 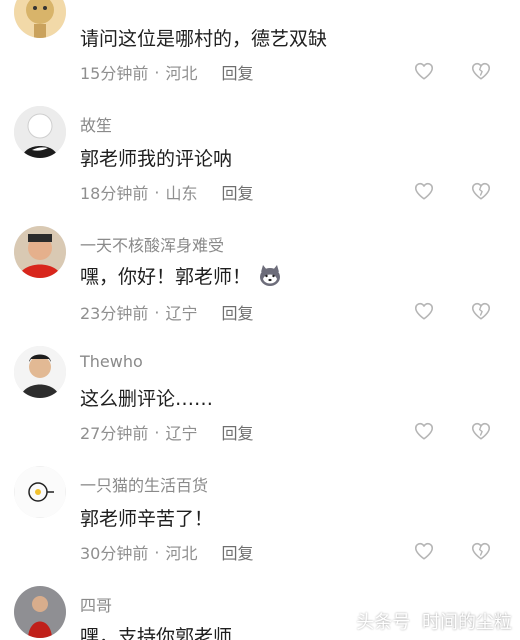 I want to click on watermark: 头条号 时间的尘粒, so click(x=434, y=621).